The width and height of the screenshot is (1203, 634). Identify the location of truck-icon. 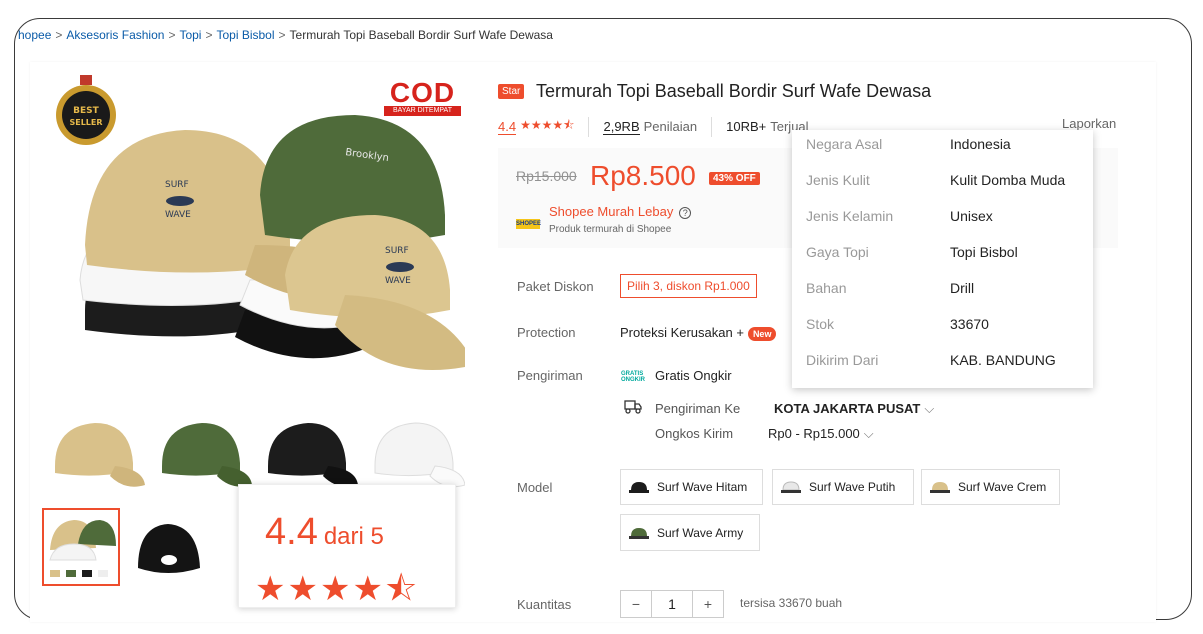
(633, 407).